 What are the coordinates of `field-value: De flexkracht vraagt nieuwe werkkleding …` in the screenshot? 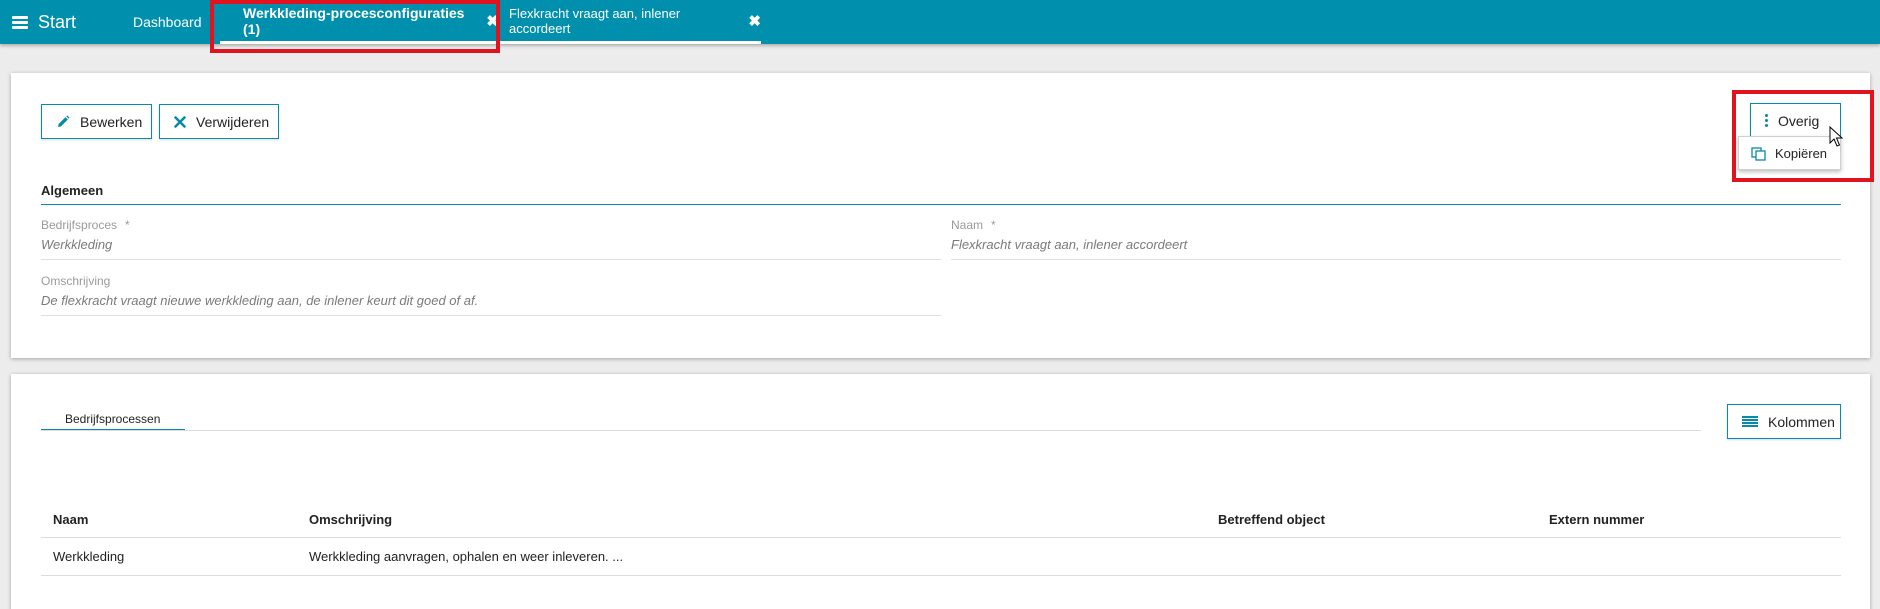 It's located at (260, 300).